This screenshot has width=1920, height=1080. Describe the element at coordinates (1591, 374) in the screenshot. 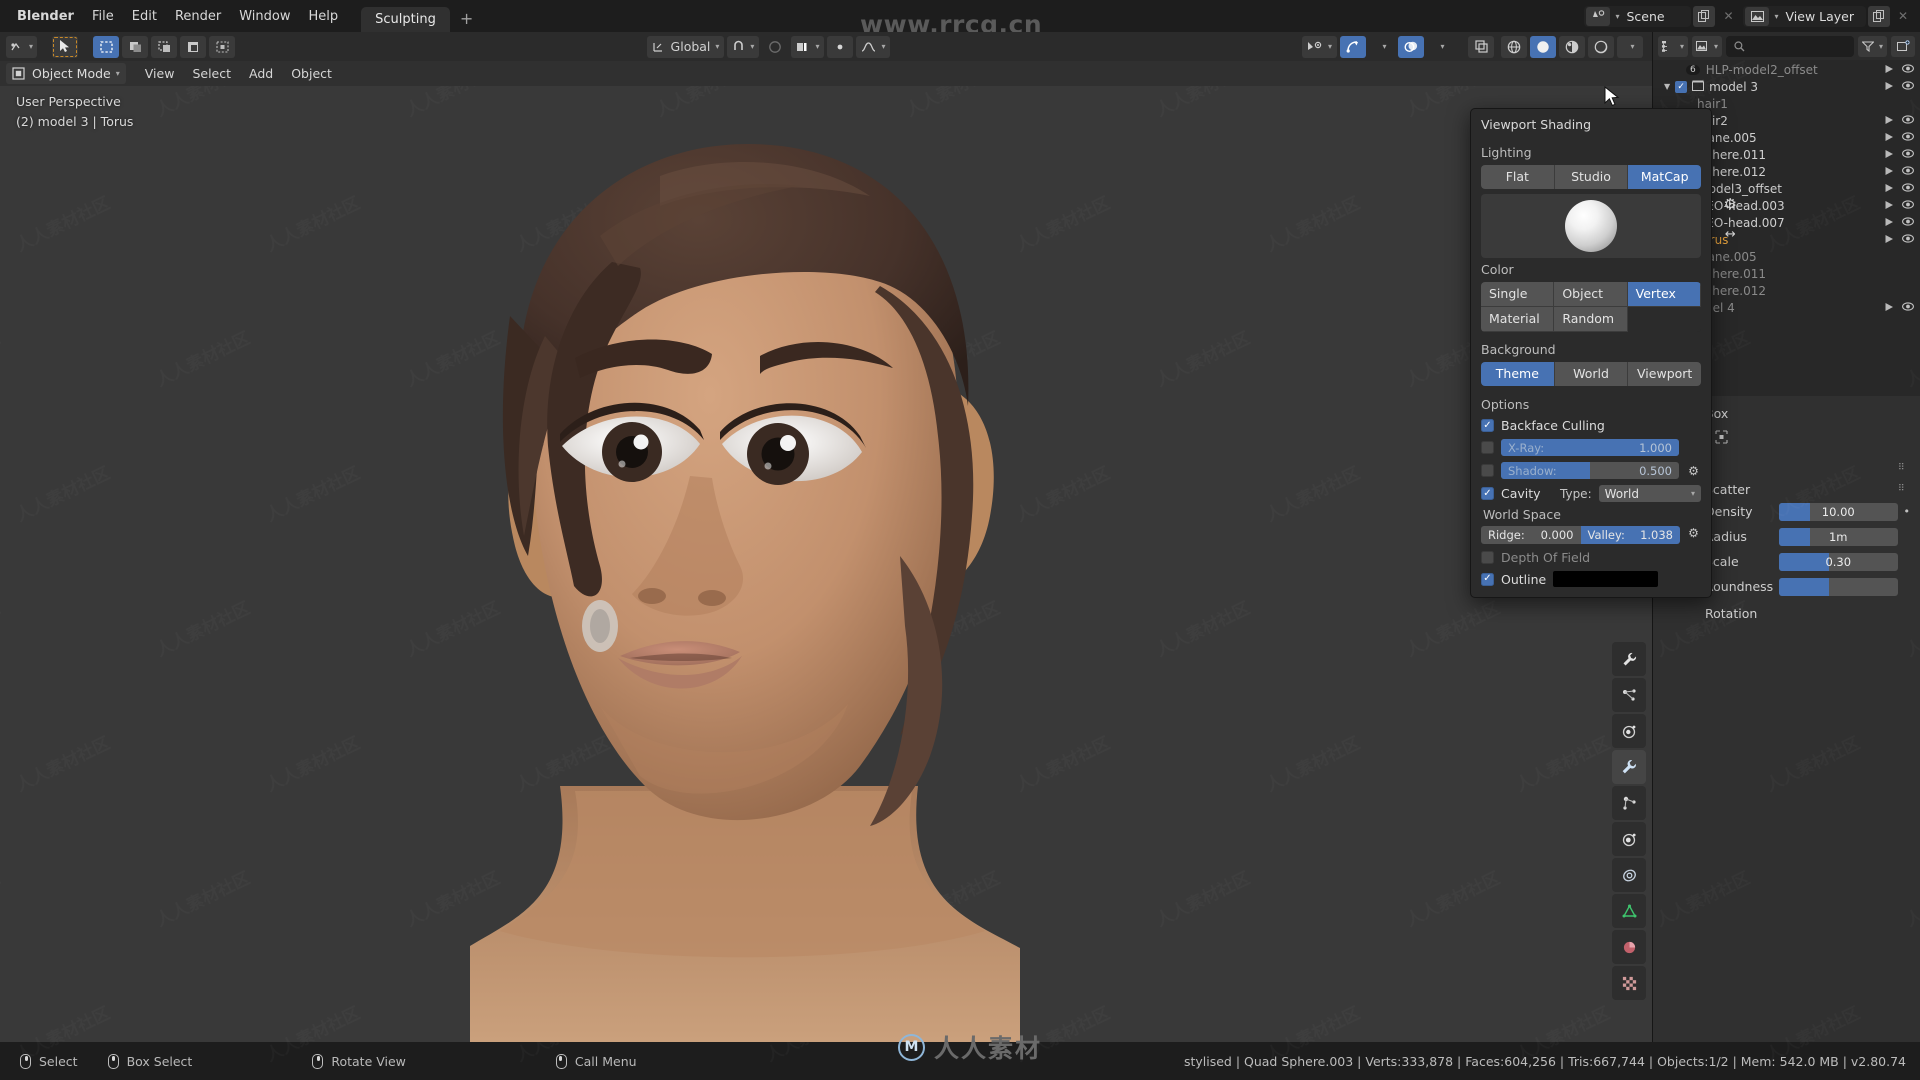

I see `background-segmented-control: Theme World Viewport` at that location.